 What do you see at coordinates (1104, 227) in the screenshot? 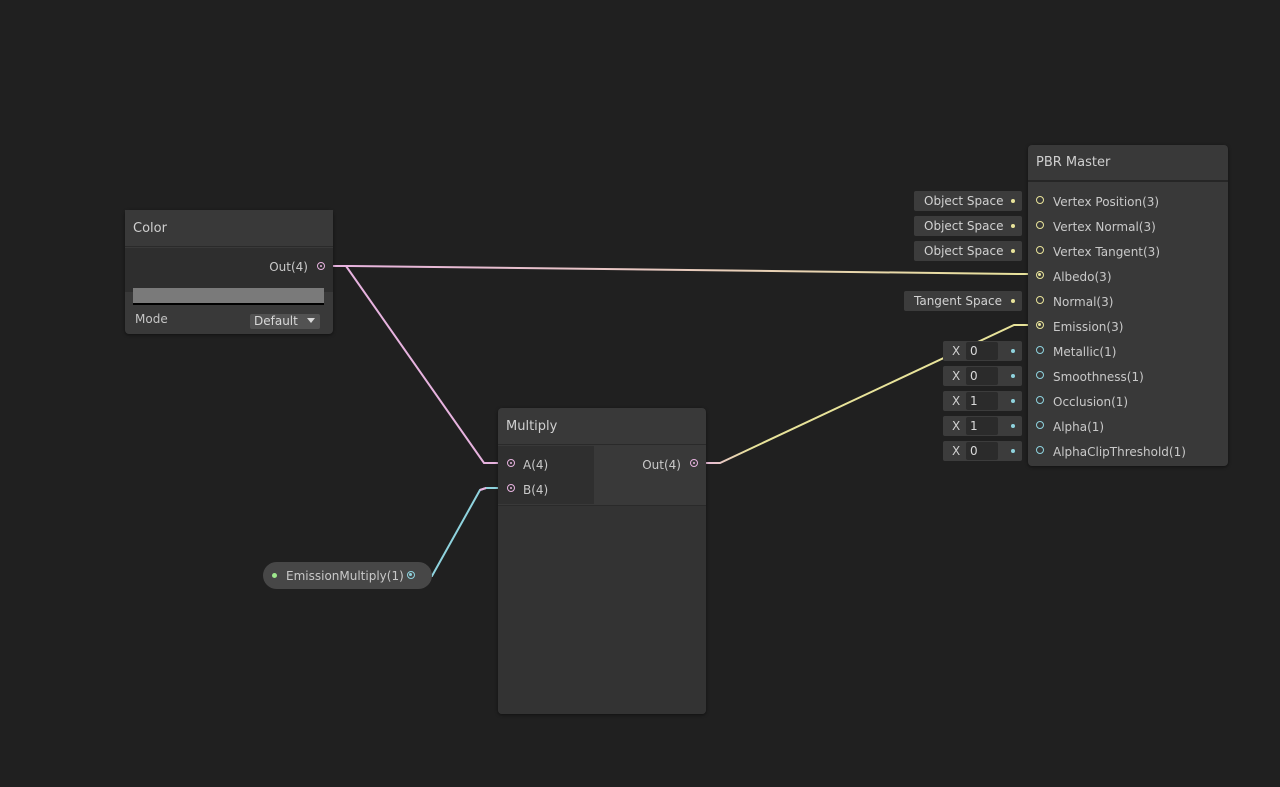
I see `slot-label-vertex-normal: Vertex Normal(3)` at bounding box center [1104, 227].